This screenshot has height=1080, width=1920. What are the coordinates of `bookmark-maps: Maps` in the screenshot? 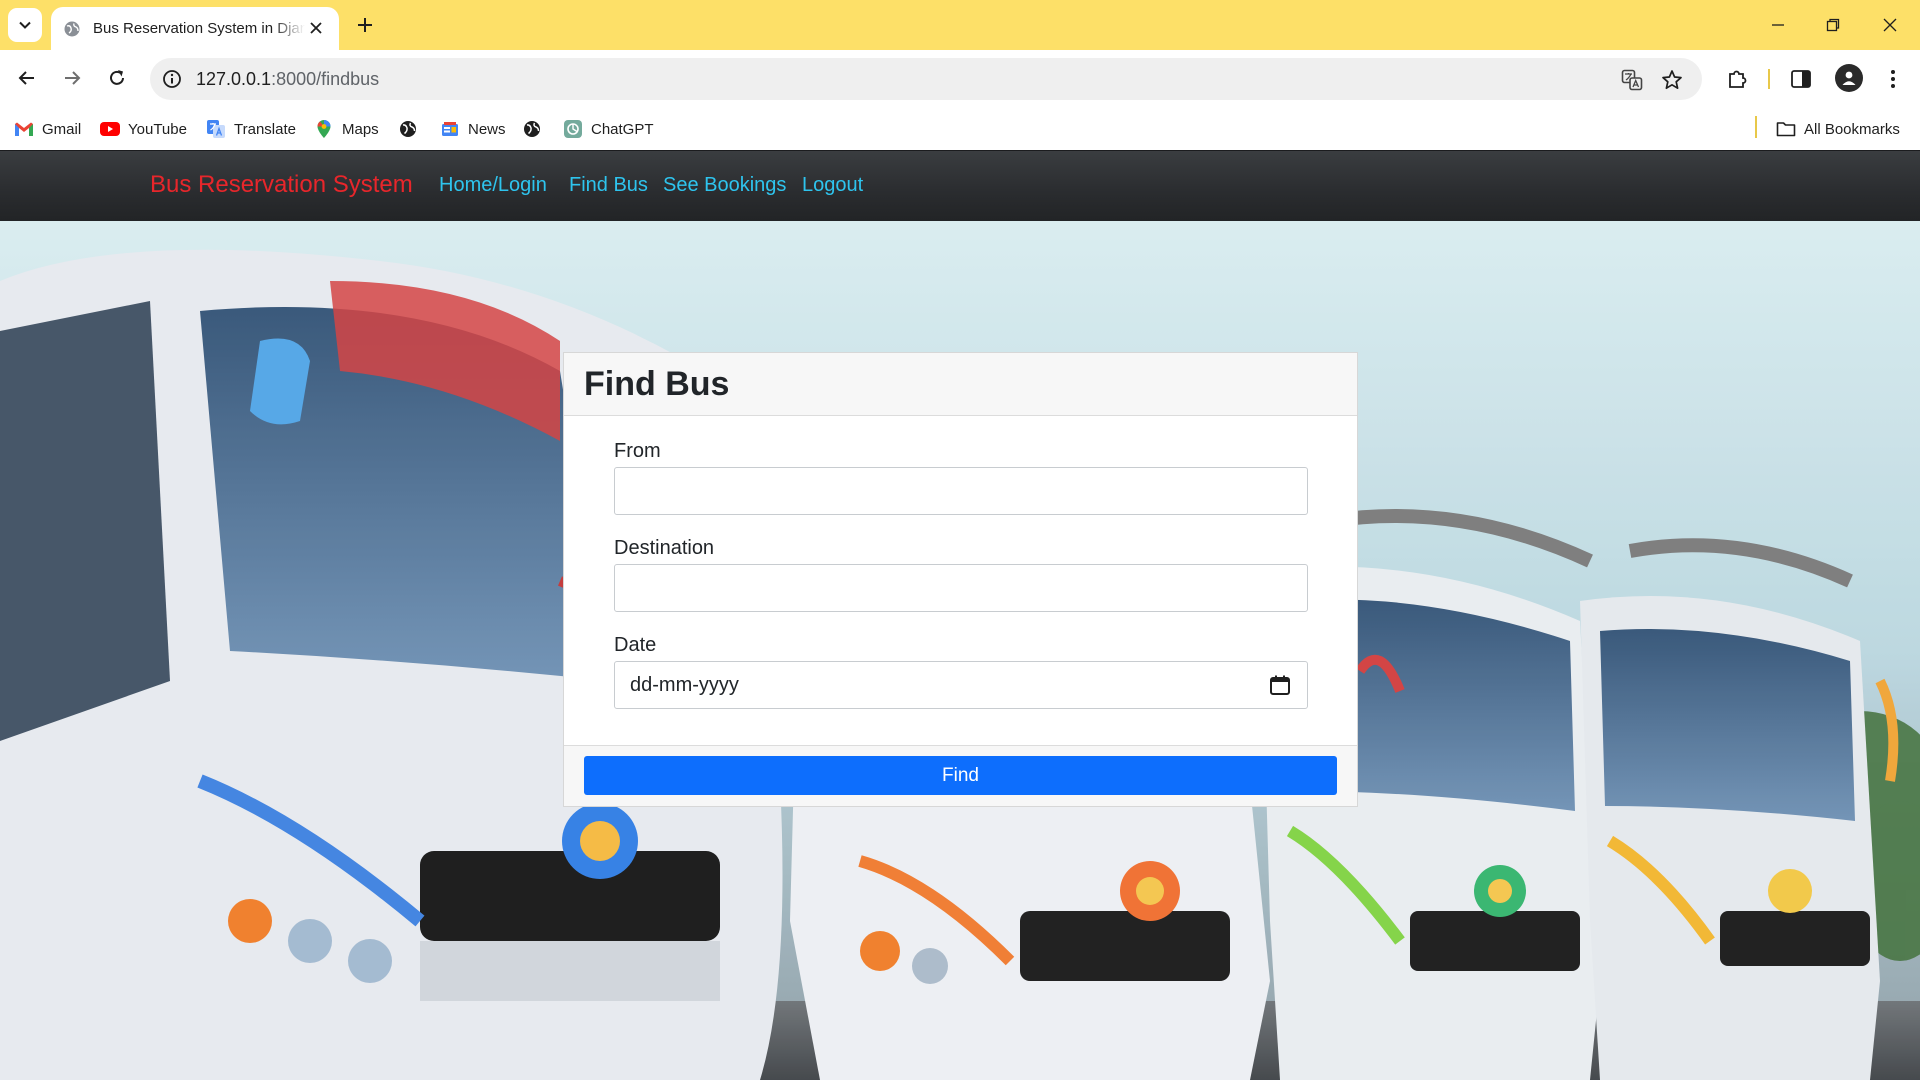 It's located at (346, 129).